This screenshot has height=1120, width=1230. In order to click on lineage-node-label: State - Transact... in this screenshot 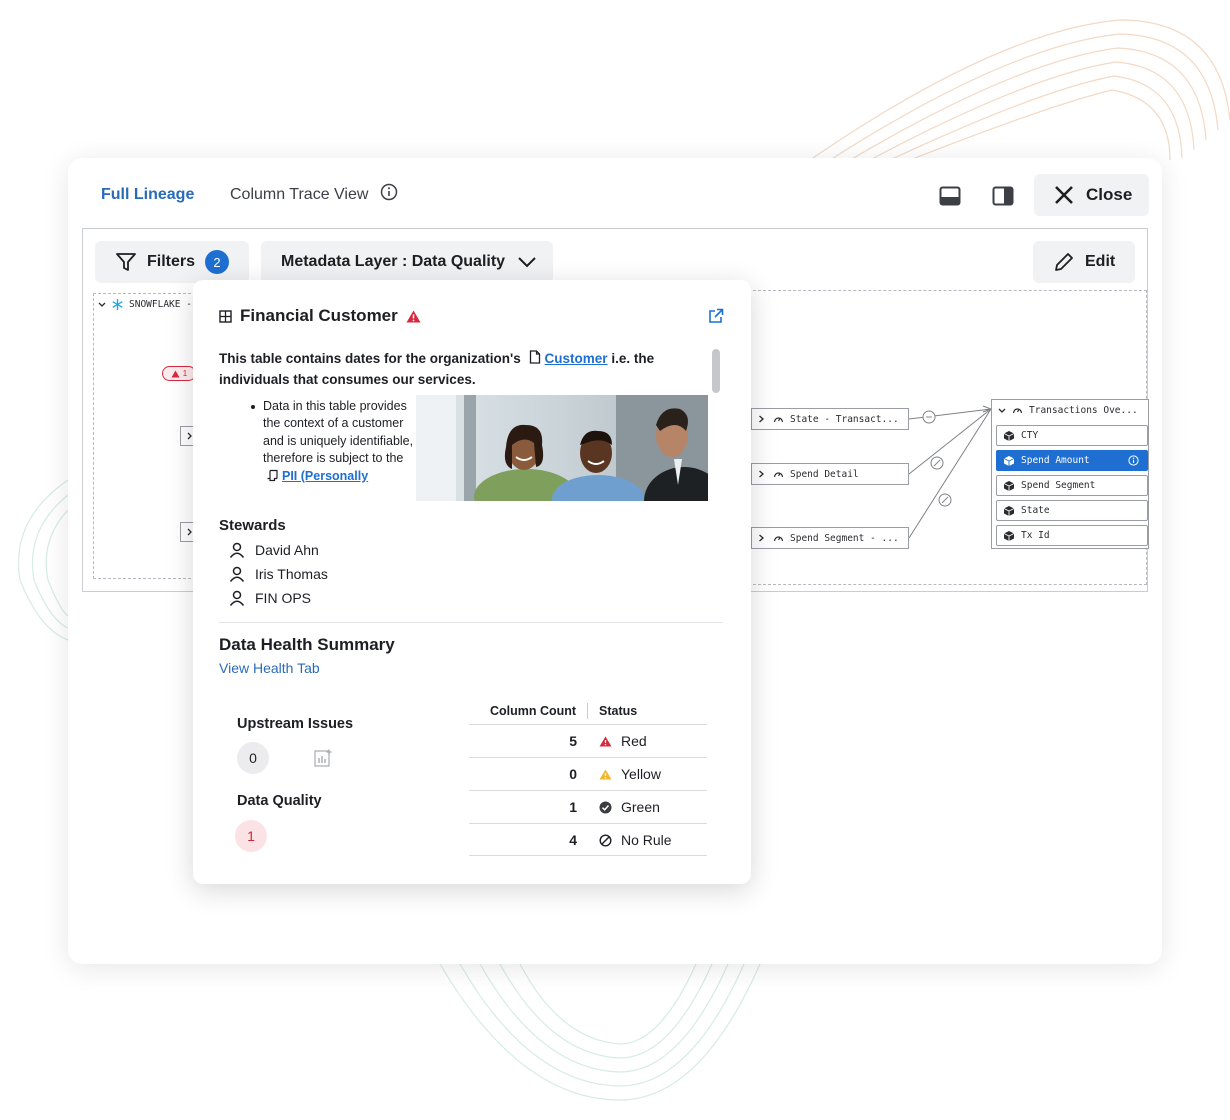, I will do `click(844, 419)`.